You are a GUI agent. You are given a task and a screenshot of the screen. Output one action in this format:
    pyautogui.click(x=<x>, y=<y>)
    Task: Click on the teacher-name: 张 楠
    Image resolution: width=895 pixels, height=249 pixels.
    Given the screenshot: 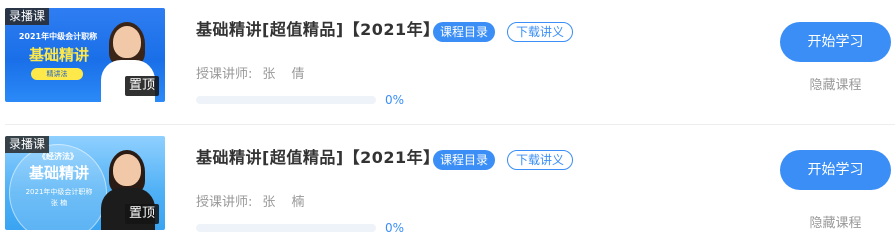 What is the action you would take?
    pyautogui.click(x=286, y=202)
    